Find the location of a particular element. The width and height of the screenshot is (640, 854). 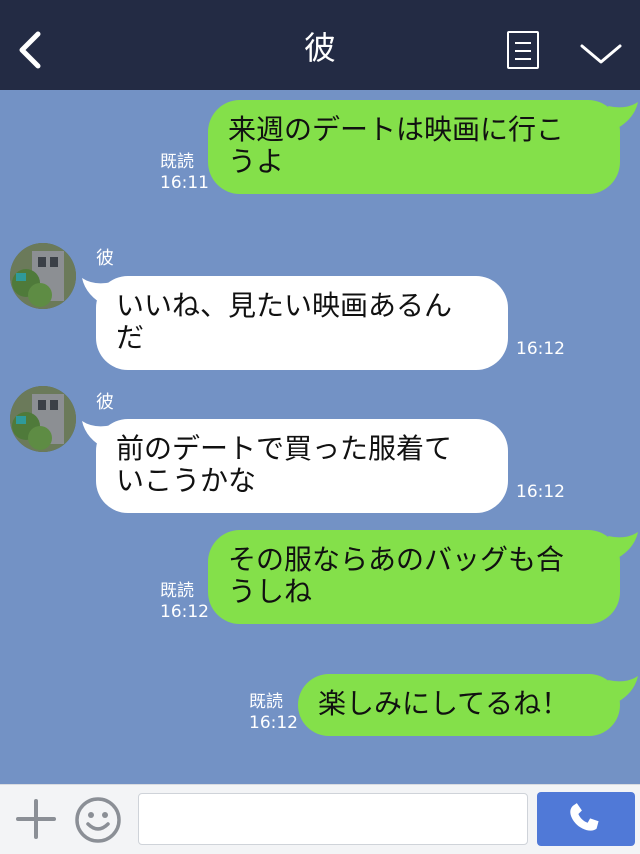

outgoing-message: 来週のデートは映画に行こ うよ is located at coordinates (414, 147).